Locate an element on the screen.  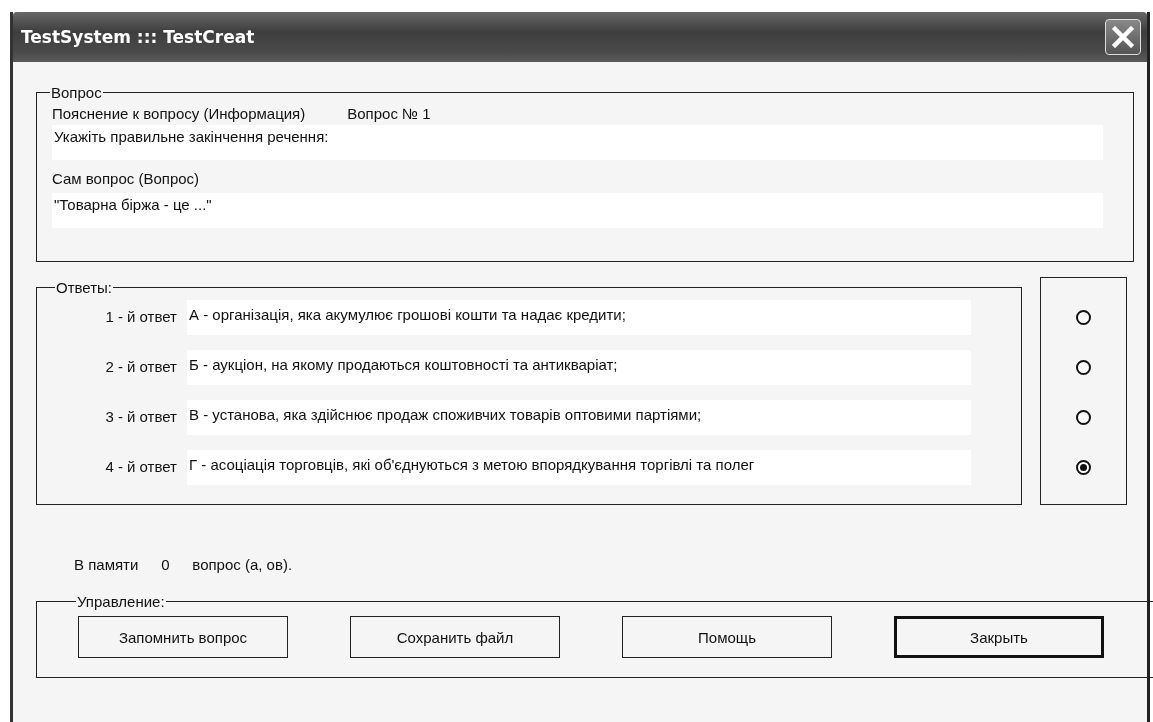
memory-suffix: вопрос (а, ов). is located at coordinates (242, 564).